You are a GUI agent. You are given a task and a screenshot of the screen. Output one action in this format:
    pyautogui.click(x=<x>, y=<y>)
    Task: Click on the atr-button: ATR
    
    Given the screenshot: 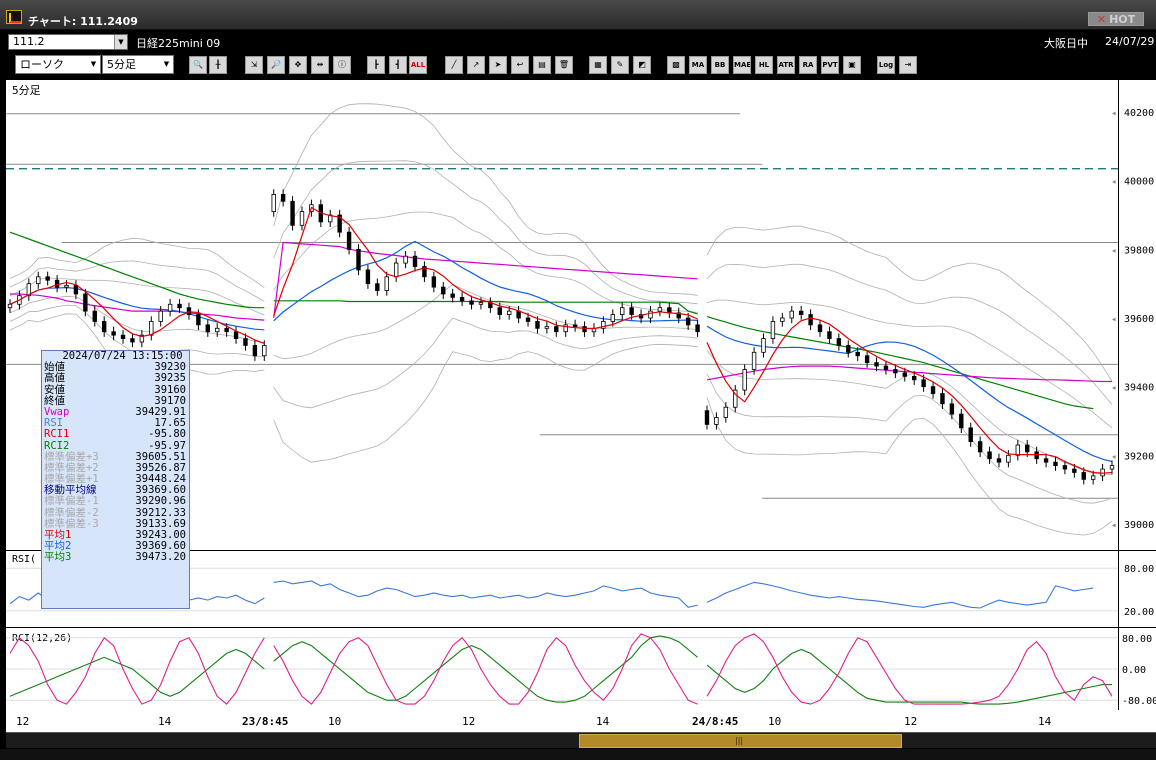 What is the action you would take?
    pyautogui.click(x=786, y=65)
    